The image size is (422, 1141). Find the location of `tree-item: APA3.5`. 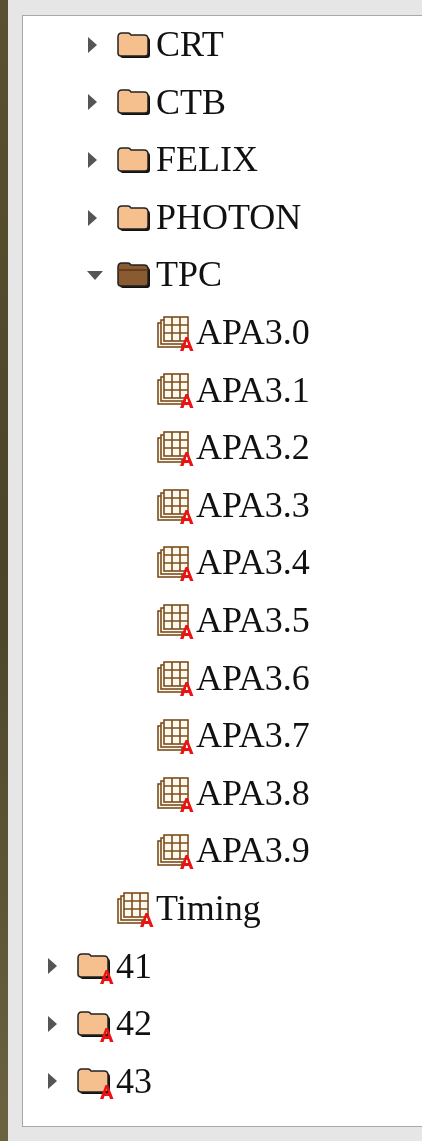

tree-item: APA3.5 is located at coordinates (253, 621).